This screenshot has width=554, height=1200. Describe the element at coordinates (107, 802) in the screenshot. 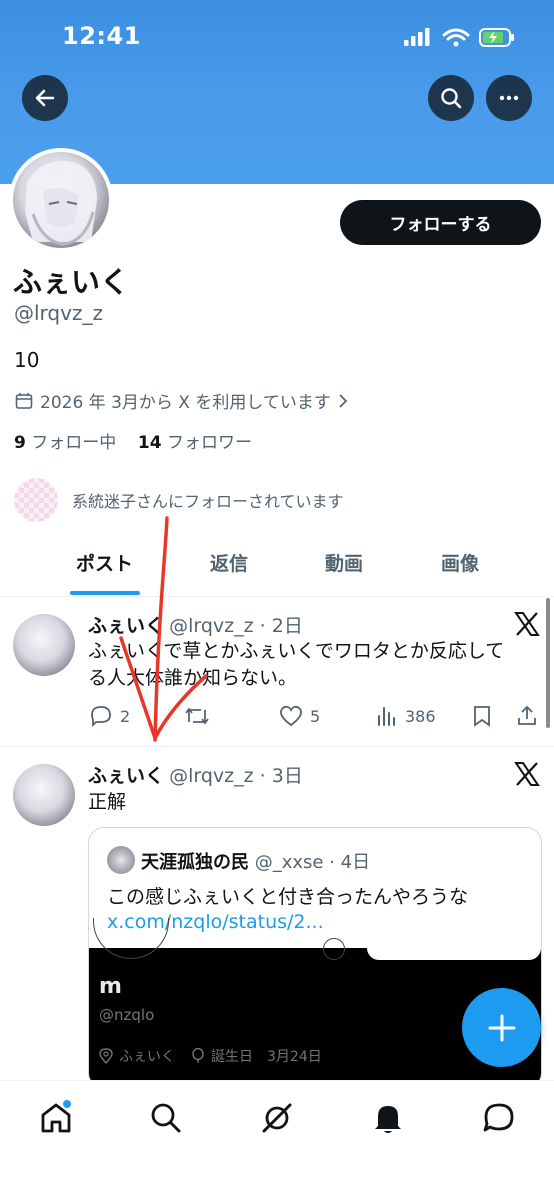

I see `post-text: 正解` at that location.